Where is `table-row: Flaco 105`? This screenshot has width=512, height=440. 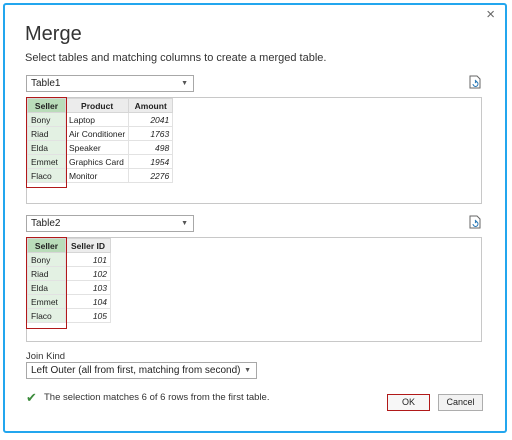
table-row: Flaco 105 is located at coordinates (69, 315).